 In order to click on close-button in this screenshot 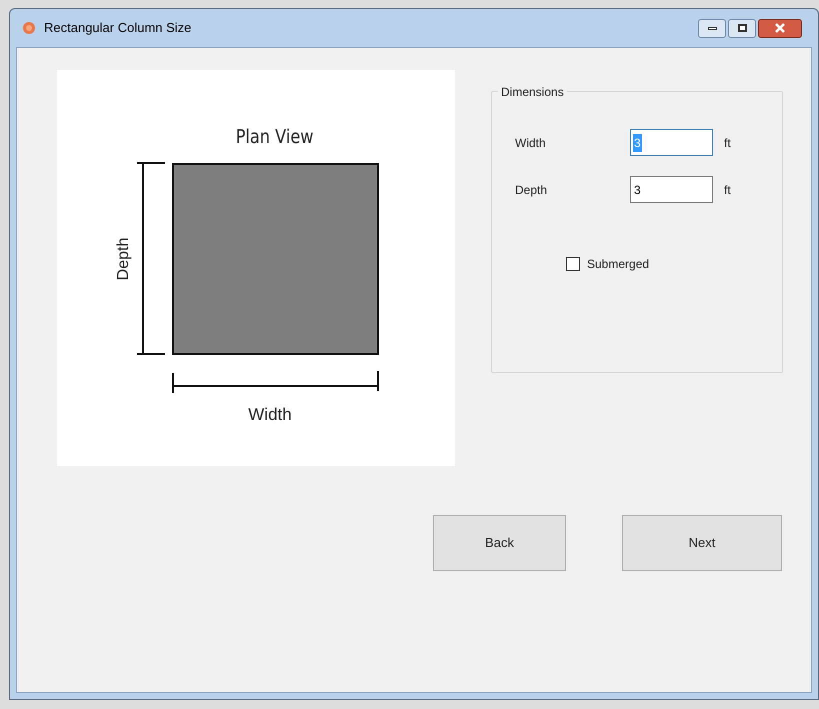, I will do `click(780, 28)`.